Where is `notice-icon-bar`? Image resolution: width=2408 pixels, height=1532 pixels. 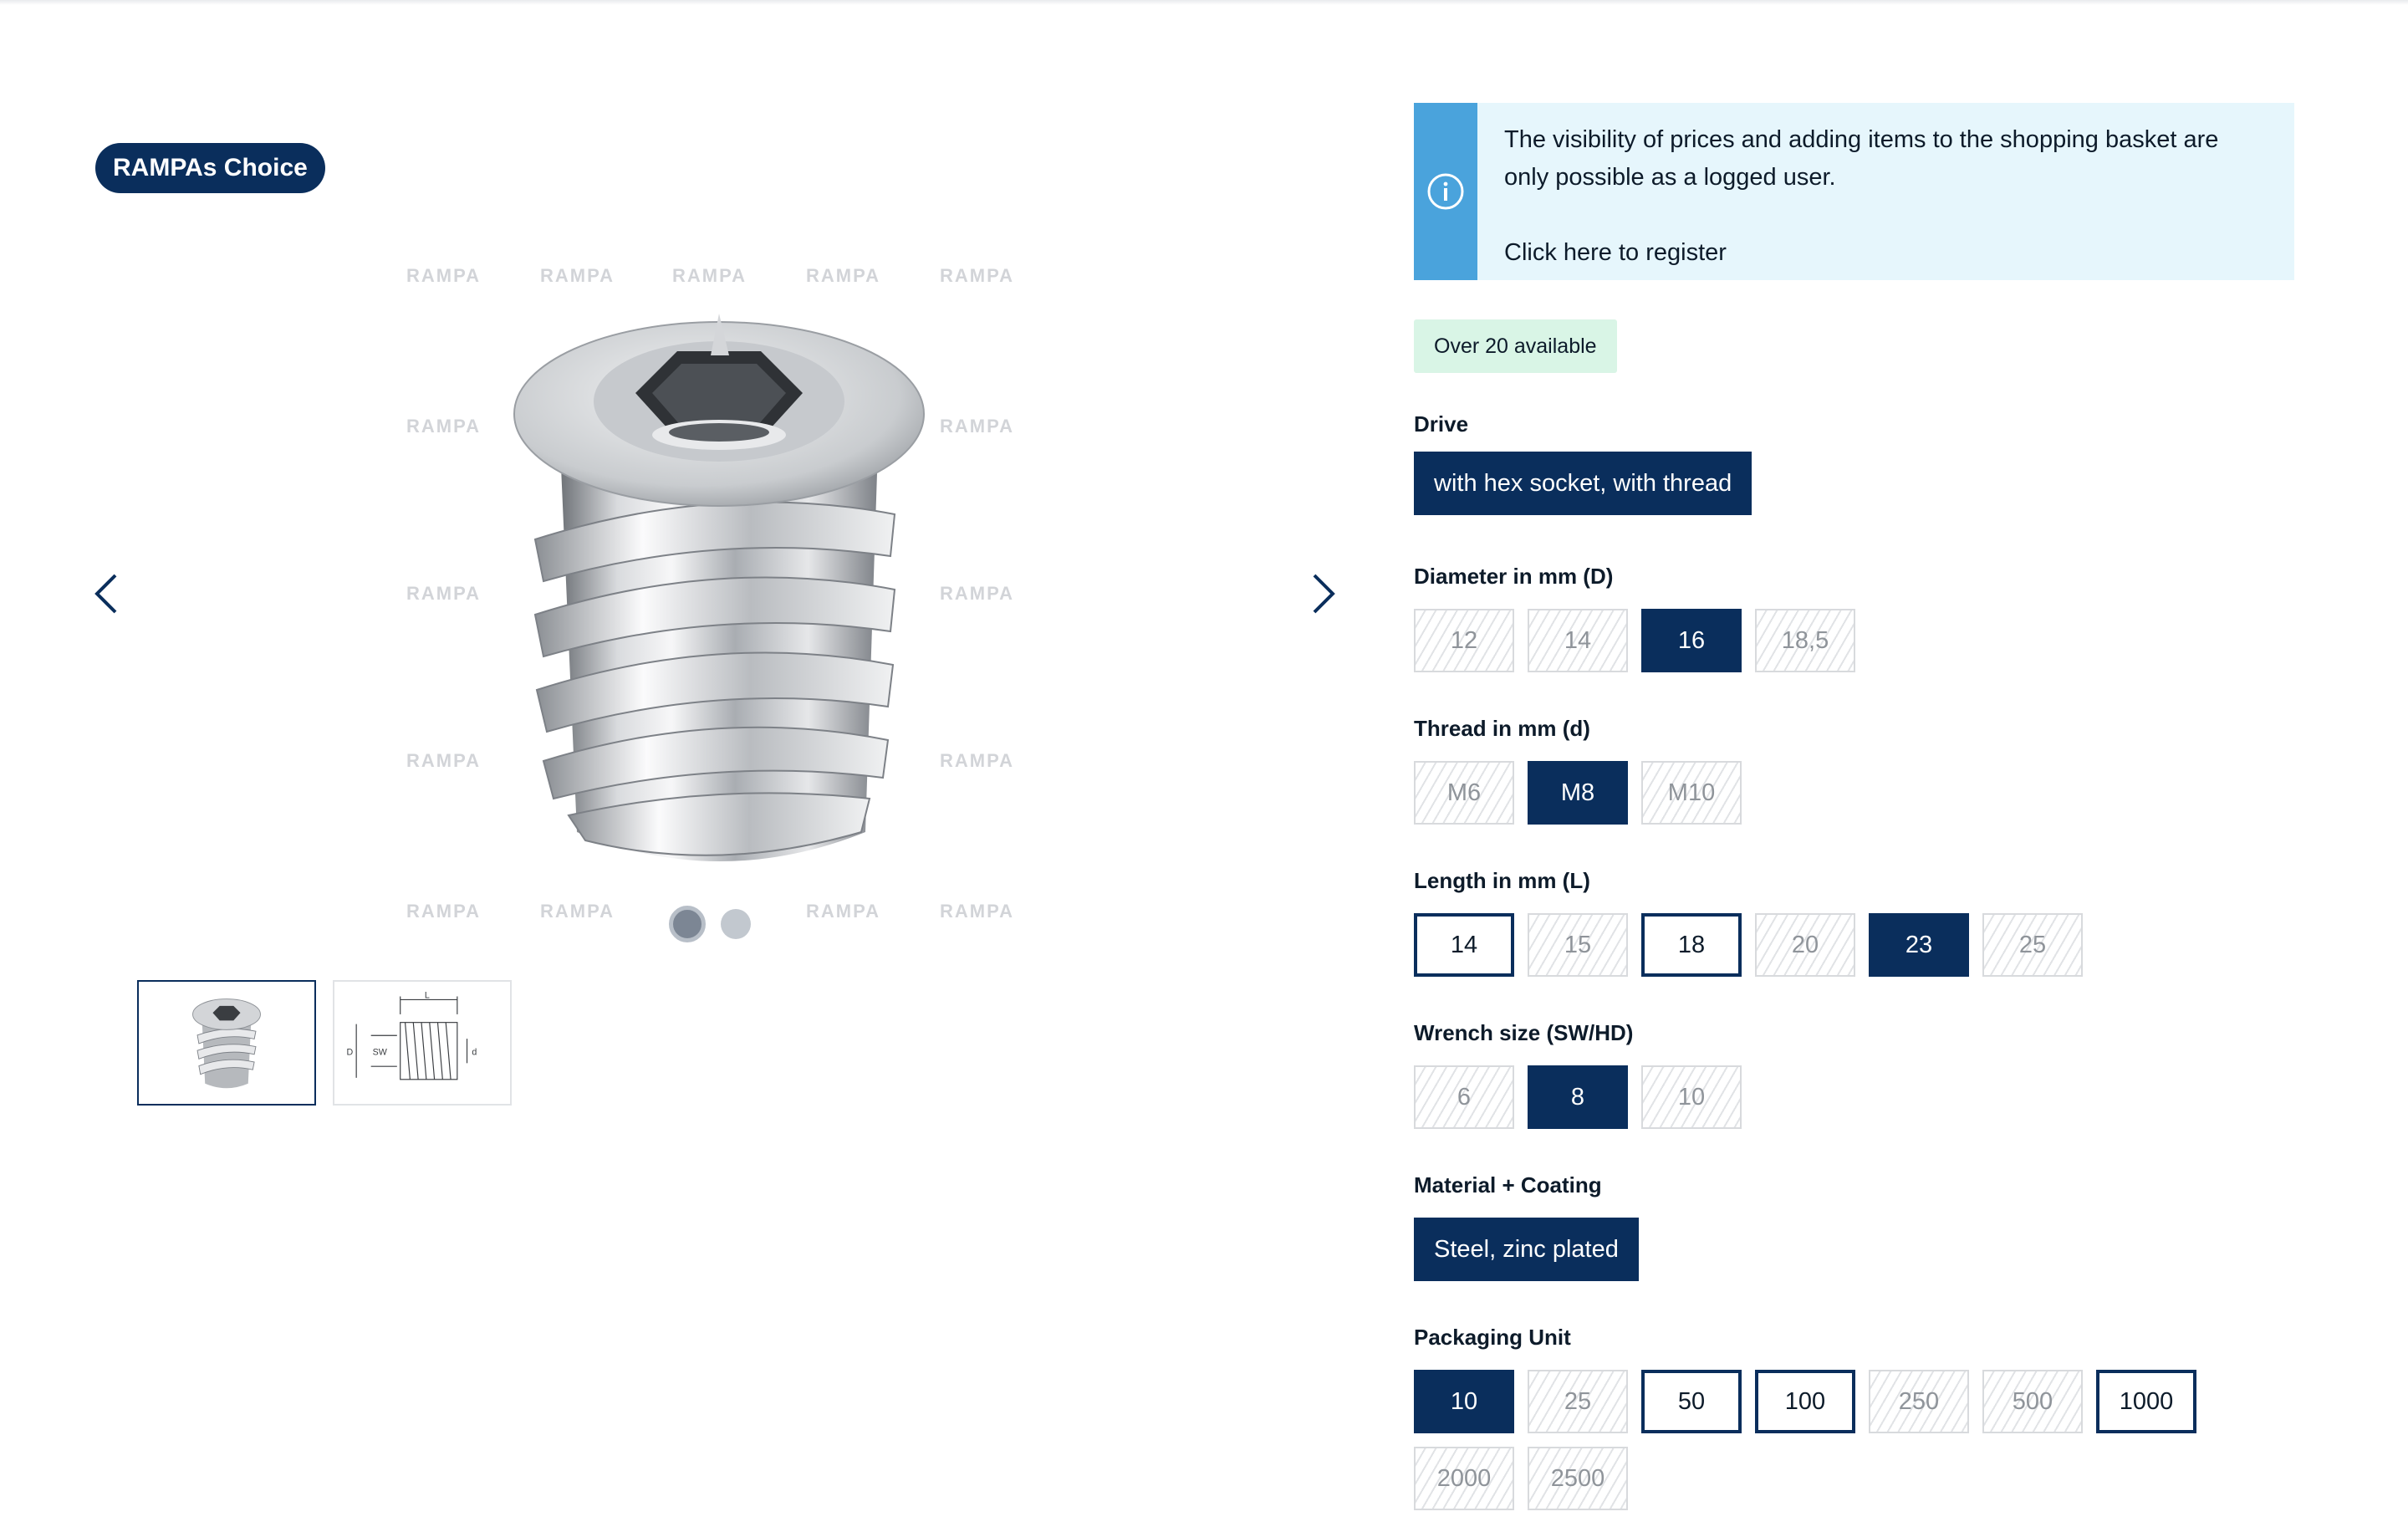
notice-icon-bar is located at coordinates (1445, 191).